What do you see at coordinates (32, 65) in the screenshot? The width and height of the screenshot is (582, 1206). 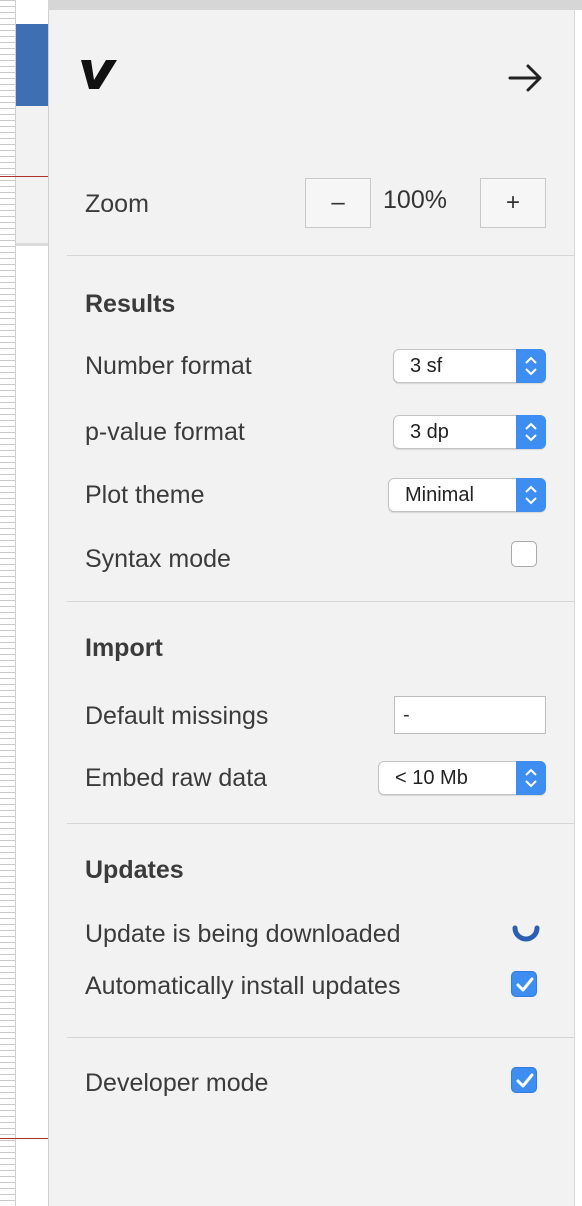 I see `background-toolbar` at bounding box center [32, 65].